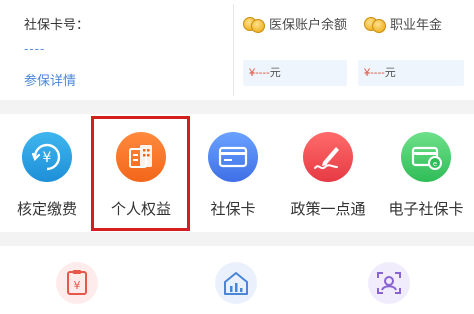 This screenshot has height=314, width=474. I want to click on occupational-annuity-header: 职业年金, so click(403, 23).